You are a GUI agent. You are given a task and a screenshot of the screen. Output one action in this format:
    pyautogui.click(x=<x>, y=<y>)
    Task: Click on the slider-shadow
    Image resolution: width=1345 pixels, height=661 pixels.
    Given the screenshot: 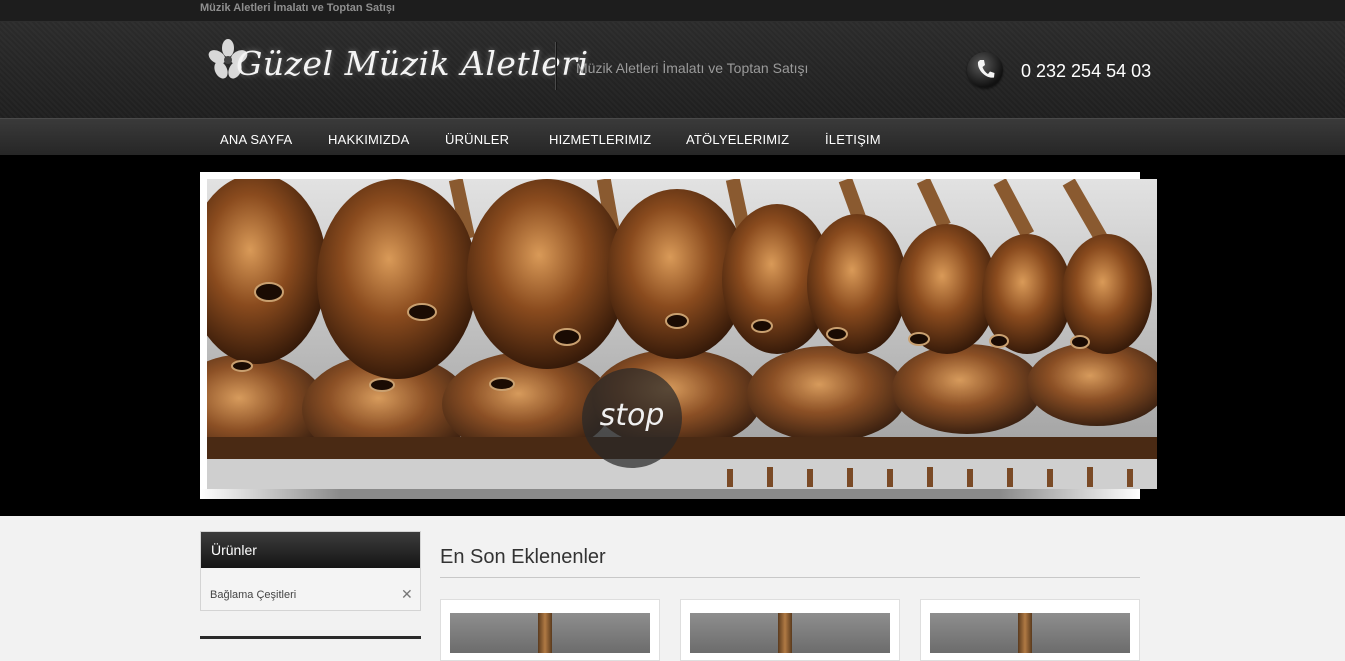 What is the action you would take?
    pyautogui.click(x=670, y=494)
    